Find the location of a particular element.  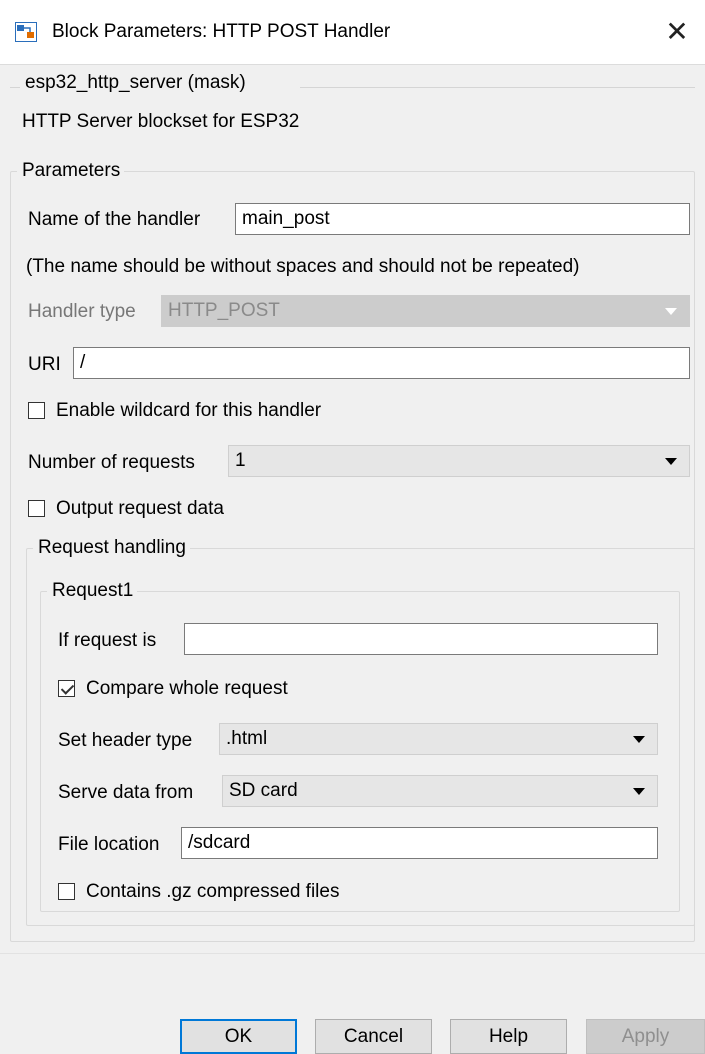

simulink-block-icon is located at coordinates (26, 32).